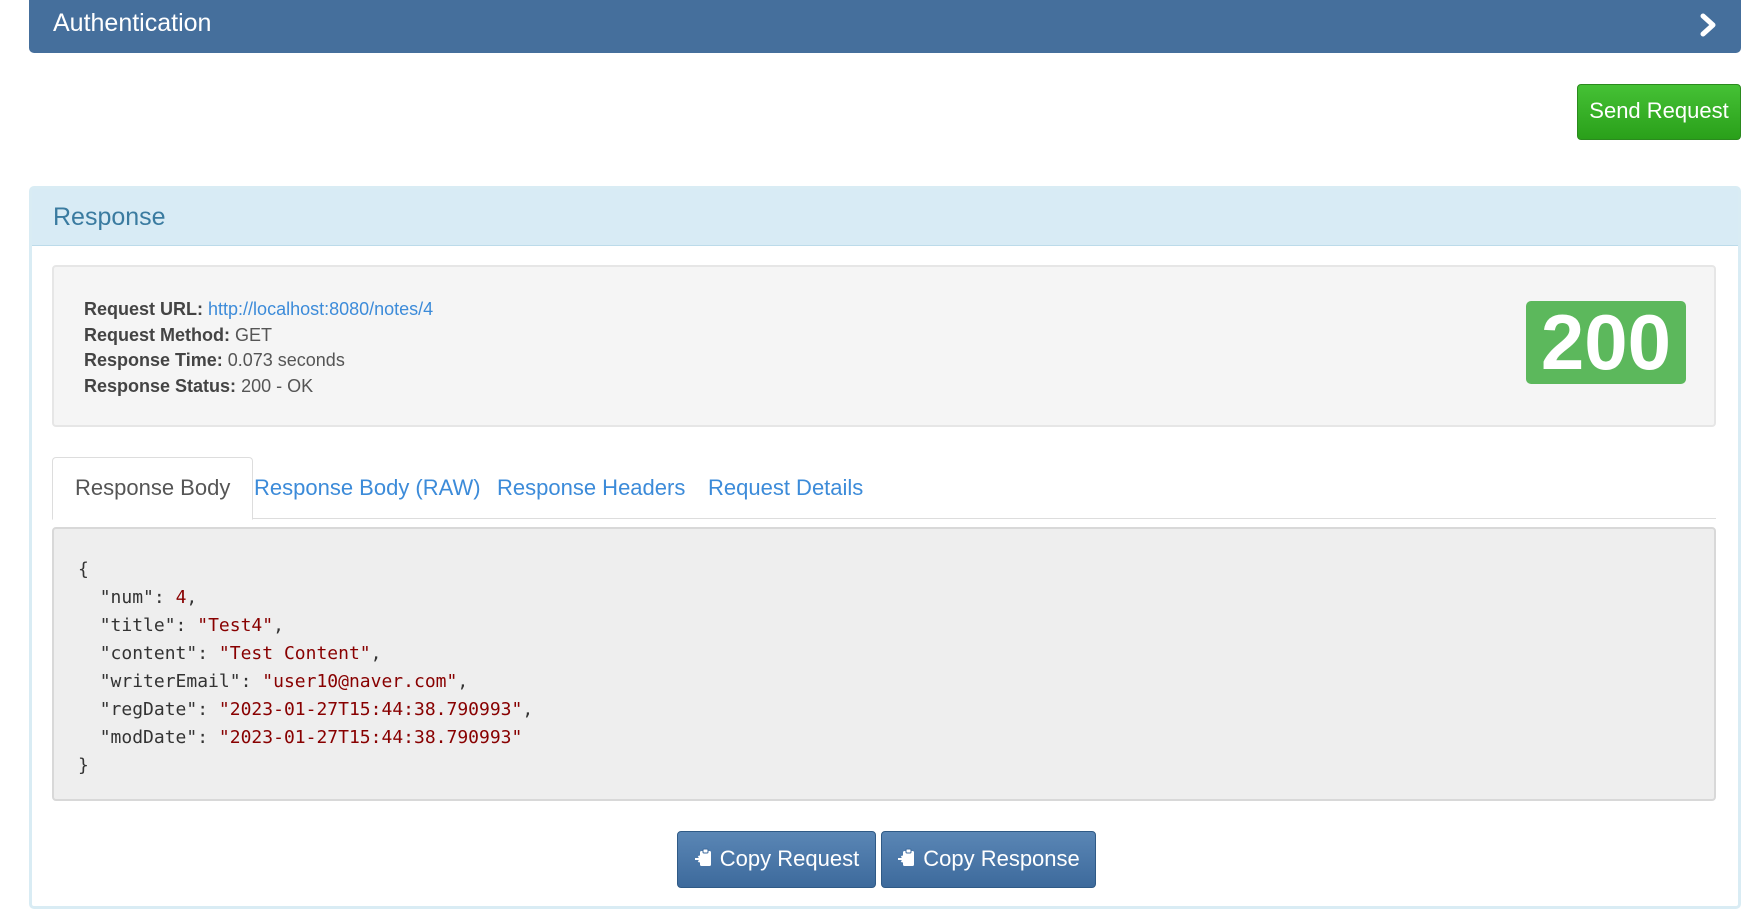 This screenshot has width=1763, height=916. What do you see at coordinates (235, 625) in the screenshot?
I see `json-value: "Test4"` at bounding box center [235, 625].